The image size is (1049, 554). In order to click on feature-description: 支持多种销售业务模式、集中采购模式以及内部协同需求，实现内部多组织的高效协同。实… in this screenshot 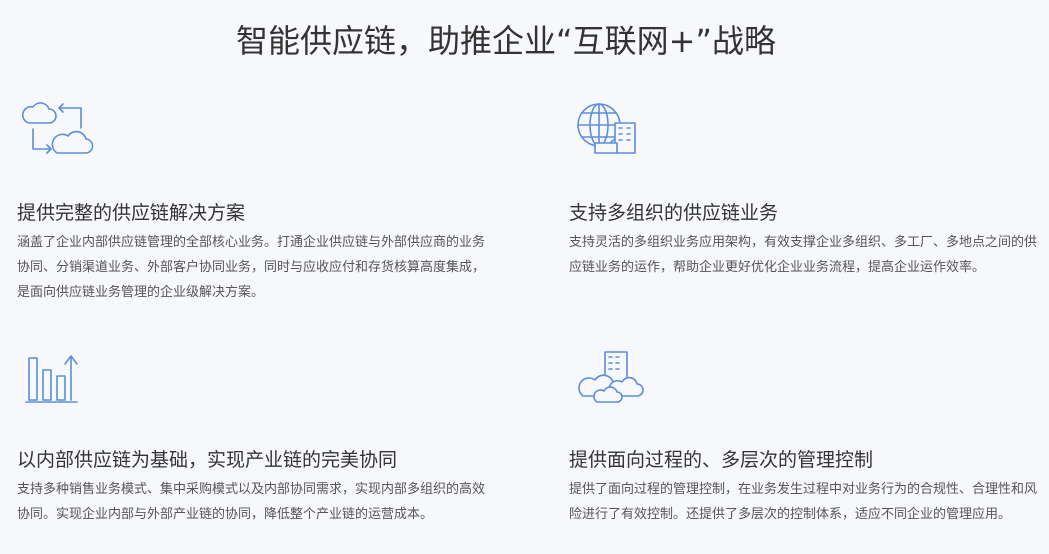, I will do `click(251, 502)`.